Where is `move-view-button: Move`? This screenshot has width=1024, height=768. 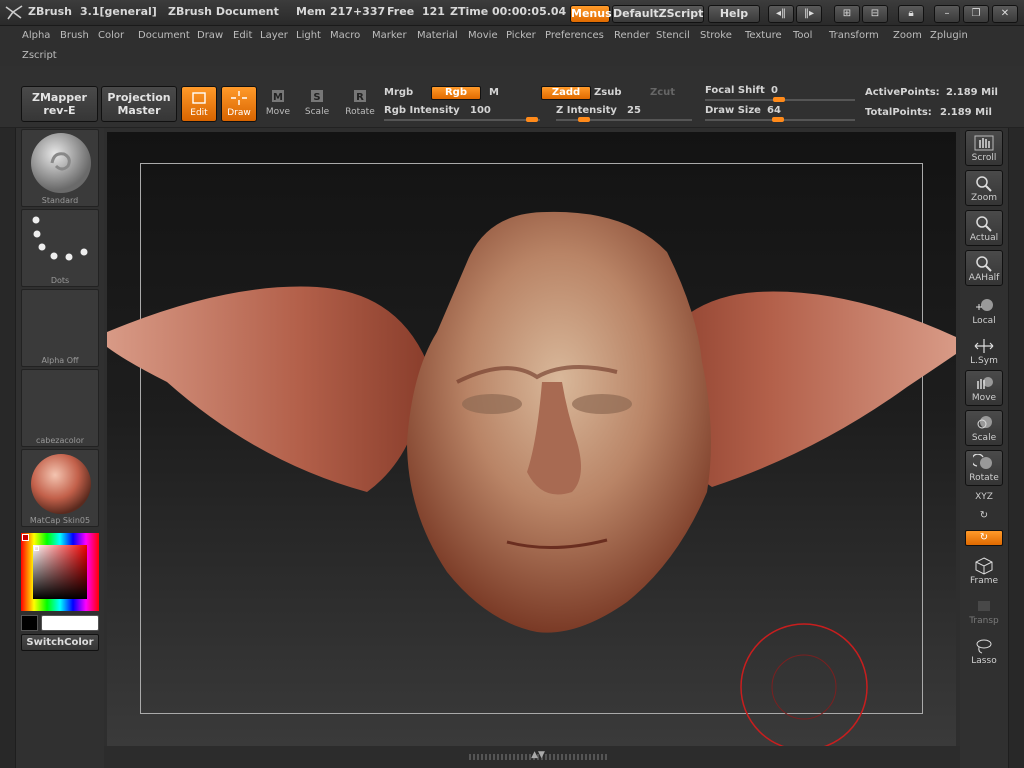 move-view-button: Move is located at coordinates (984, 388).